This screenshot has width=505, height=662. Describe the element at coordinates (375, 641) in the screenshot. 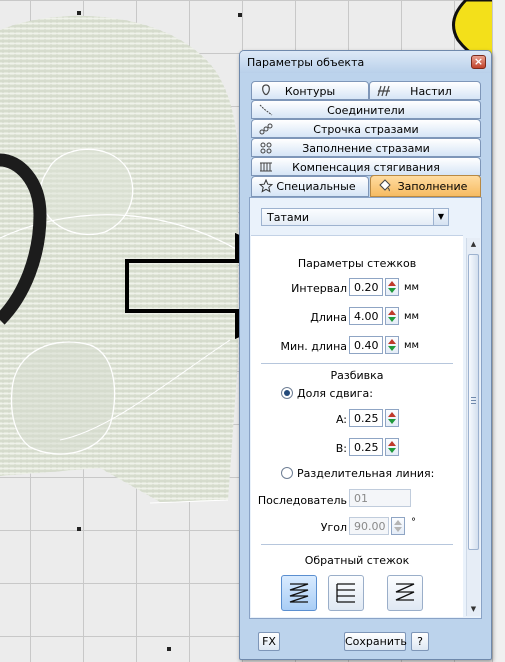

I see `save-button: Сохранить` at that location.